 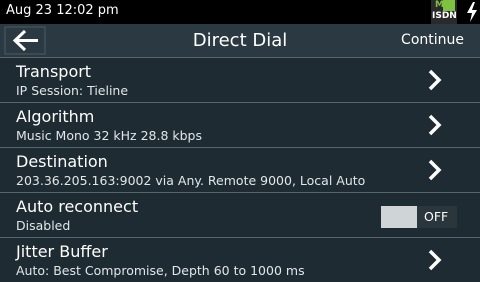 What do you see at coordinates (444, 16) in the screenshot?
I see `badge-bottom-label: ISDN` at bounding box center [444, 16].